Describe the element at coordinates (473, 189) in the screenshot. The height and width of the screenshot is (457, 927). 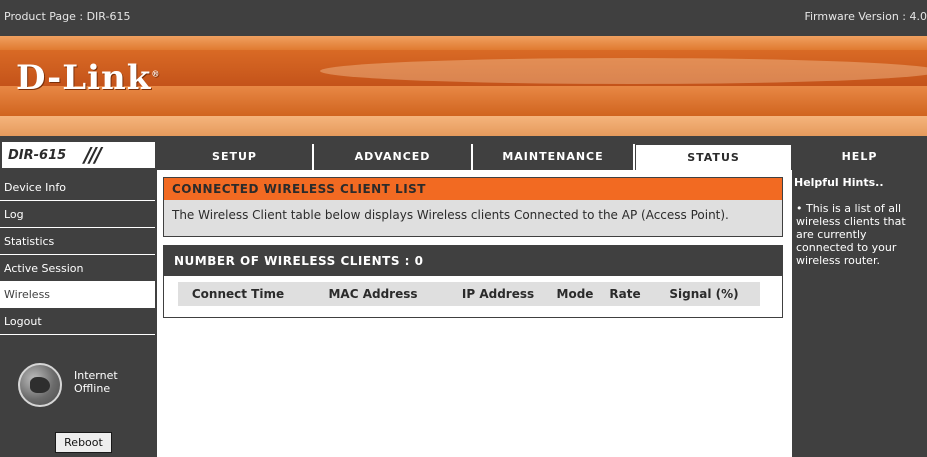
I see `section-title: CONNECTED WIRELESS CLIENT LIST` at that location.